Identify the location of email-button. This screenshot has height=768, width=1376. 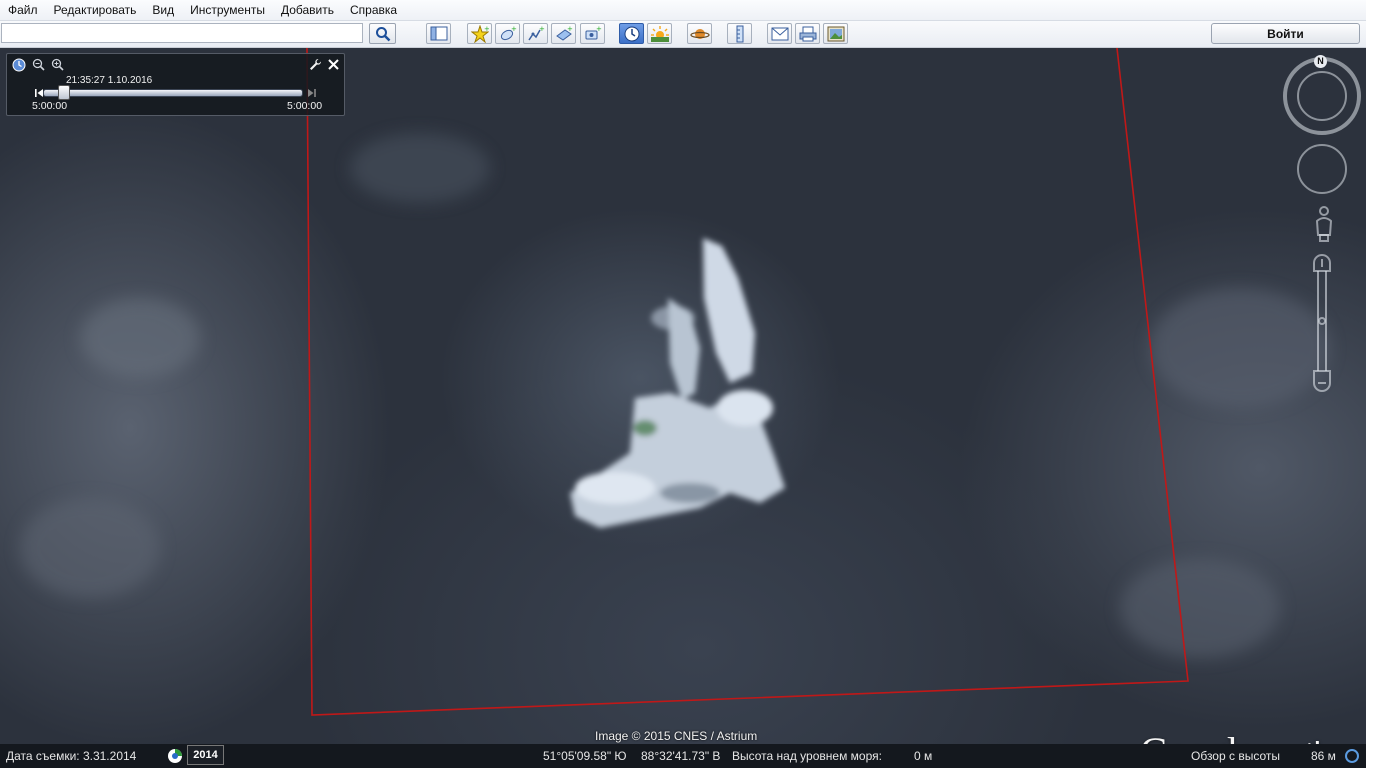
(779, 33).